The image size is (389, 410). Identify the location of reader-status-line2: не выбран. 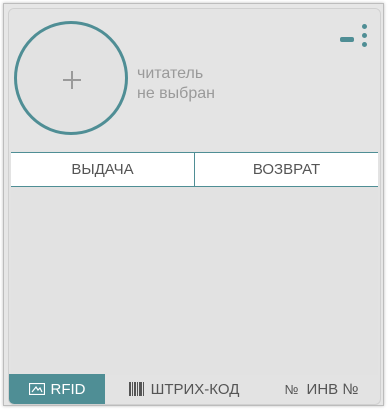
(176, 93).